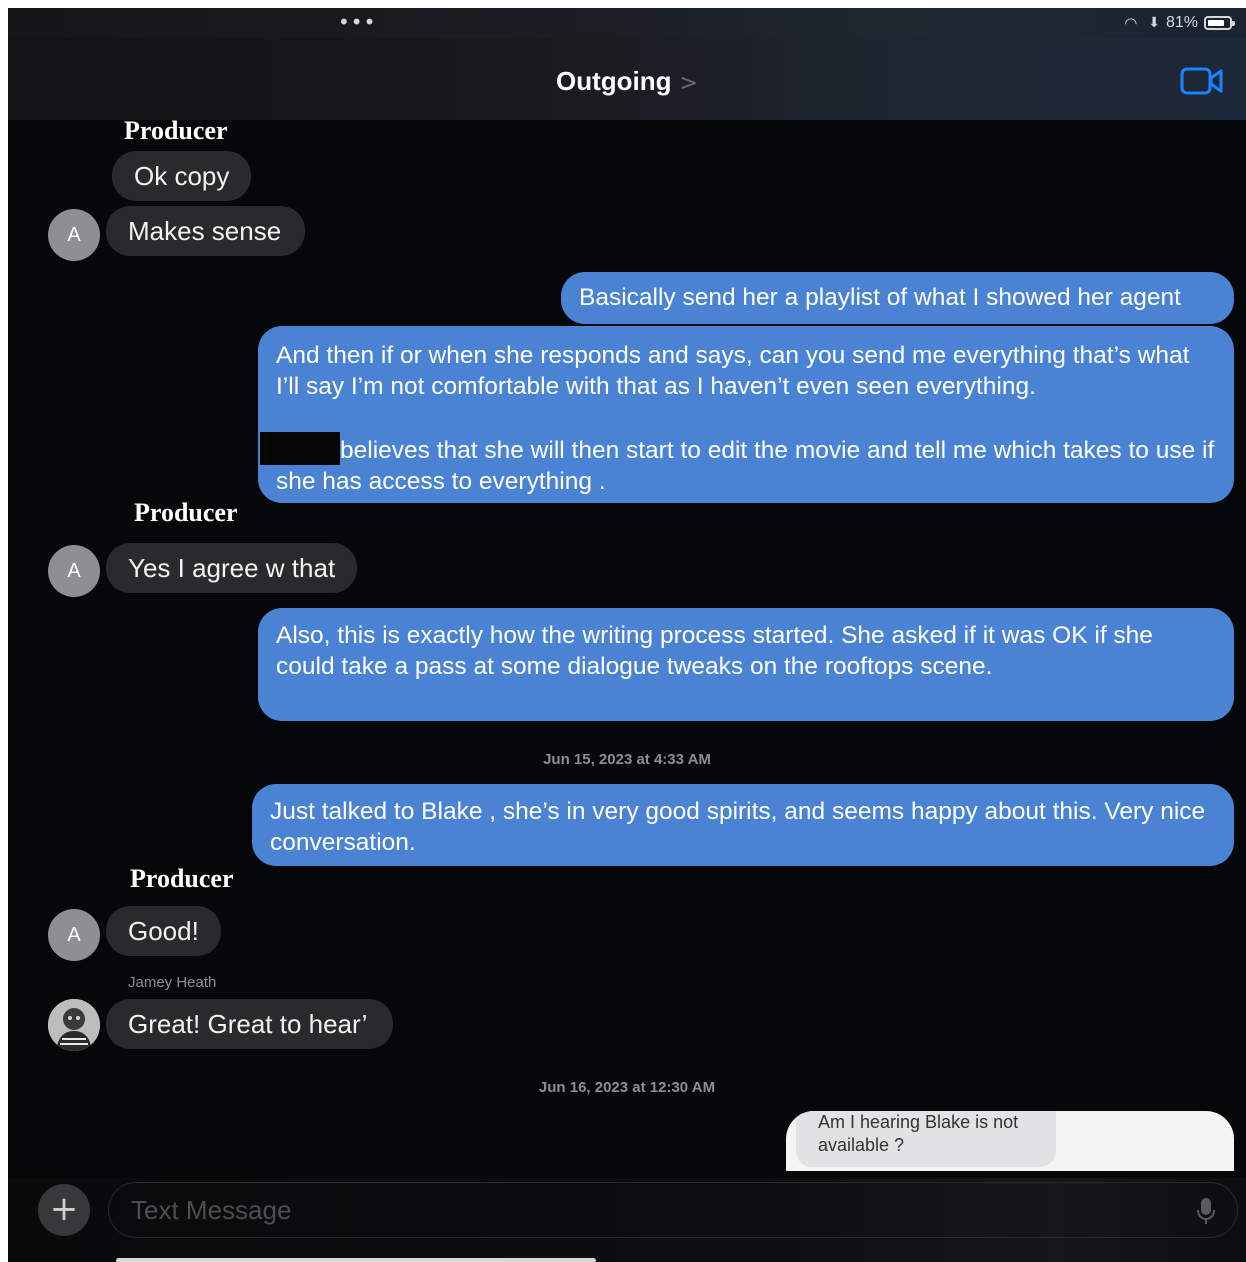 The width and height of the screenshot is (1246, 1262). What do you see at coordinates (1206, 1211) in the screenshot?
I see `microphone-icon` at bounding box center [1206, 1211].